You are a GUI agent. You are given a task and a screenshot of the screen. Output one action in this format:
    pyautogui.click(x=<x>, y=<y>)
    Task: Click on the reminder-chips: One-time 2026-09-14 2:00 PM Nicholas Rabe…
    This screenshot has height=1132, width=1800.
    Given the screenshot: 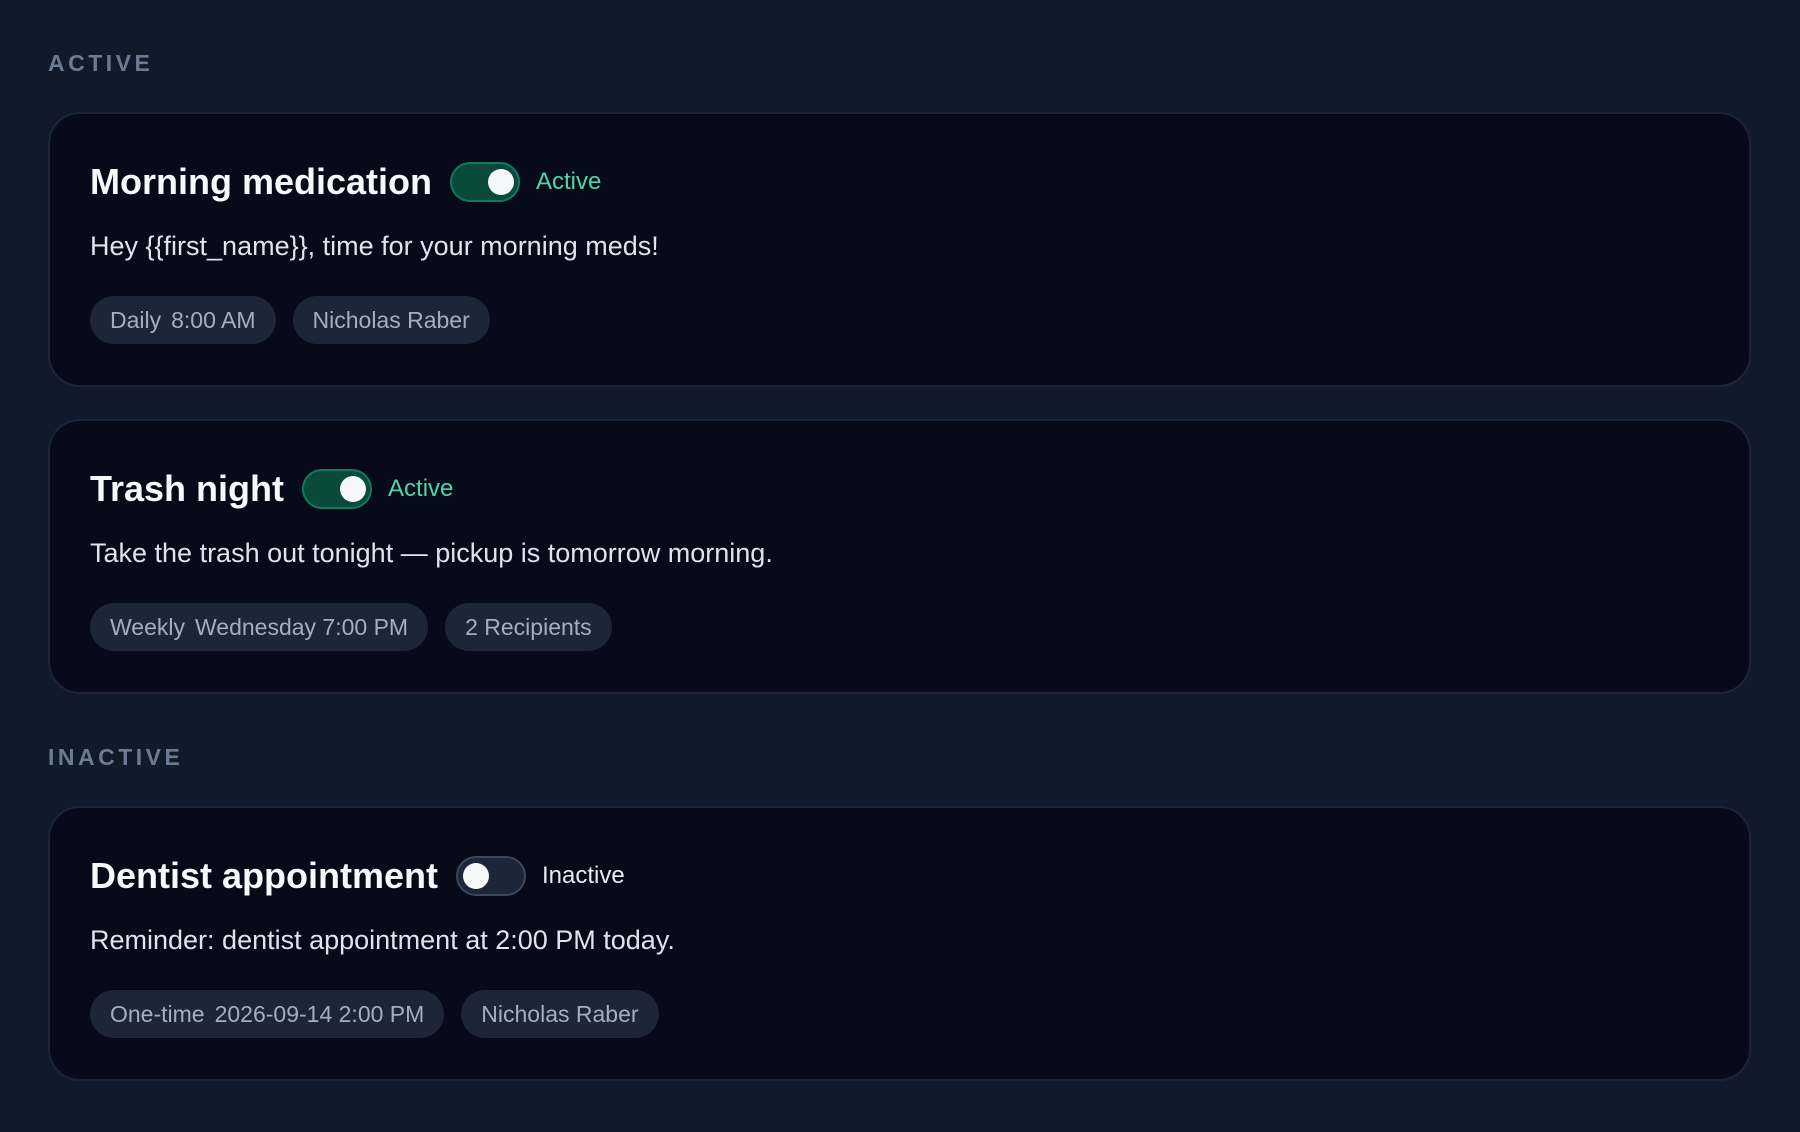 What is the action you would take?
    pyautogui.click(x=899, y=1014)
    